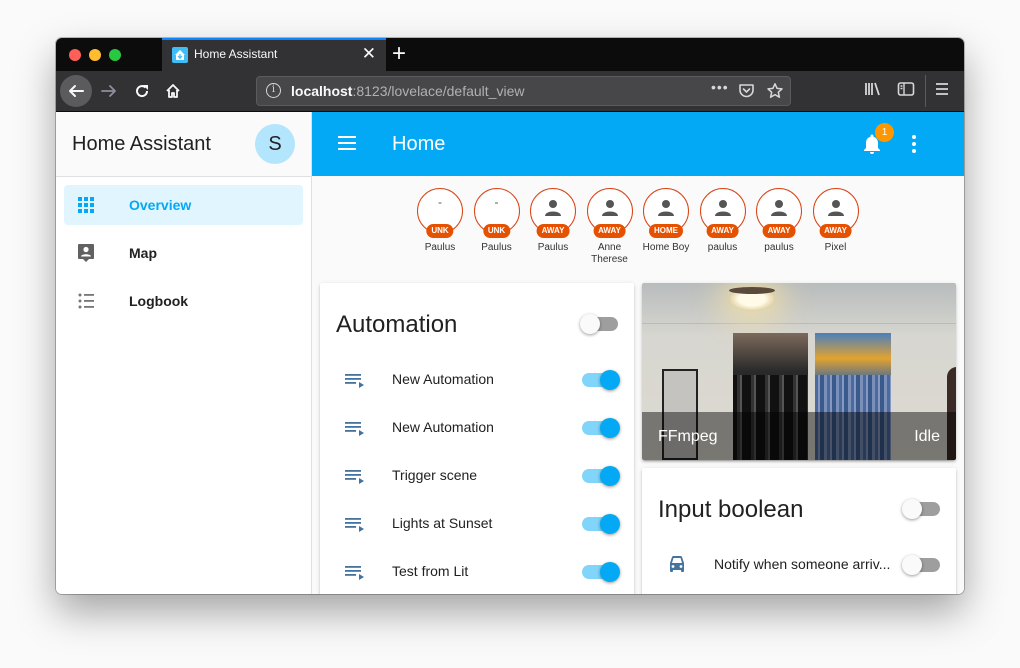 The height and width of the screenshot is (668, 1020). I want to click on lamp-rim, so click(752, 290).